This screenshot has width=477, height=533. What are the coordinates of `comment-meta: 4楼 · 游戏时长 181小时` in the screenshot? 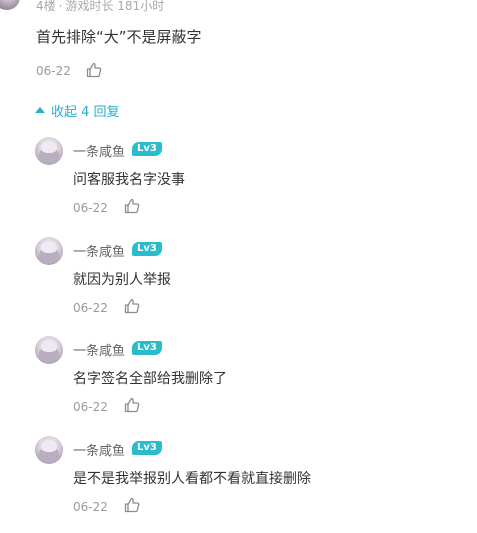 It's located at (100, 7).